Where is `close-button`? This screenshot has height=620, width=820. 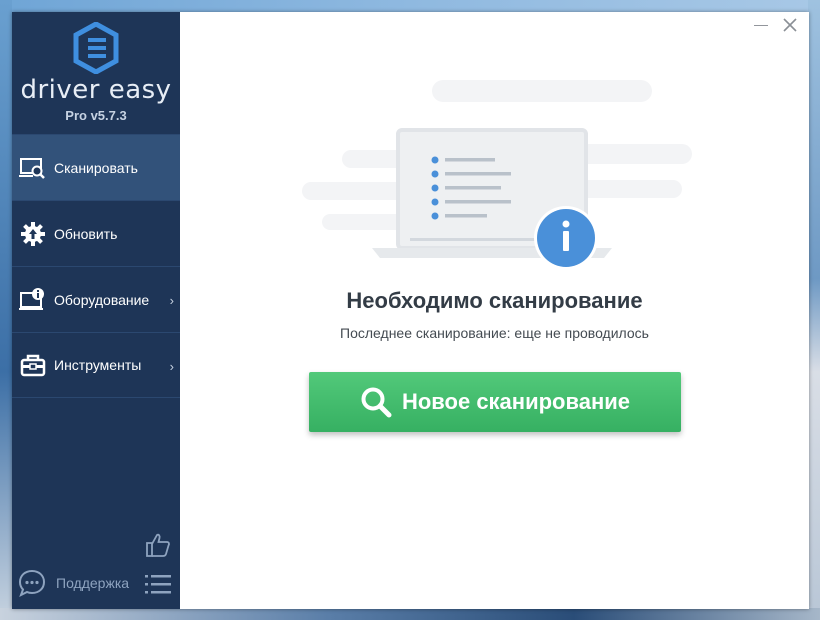
close-button is located at coordinates (791, 26).